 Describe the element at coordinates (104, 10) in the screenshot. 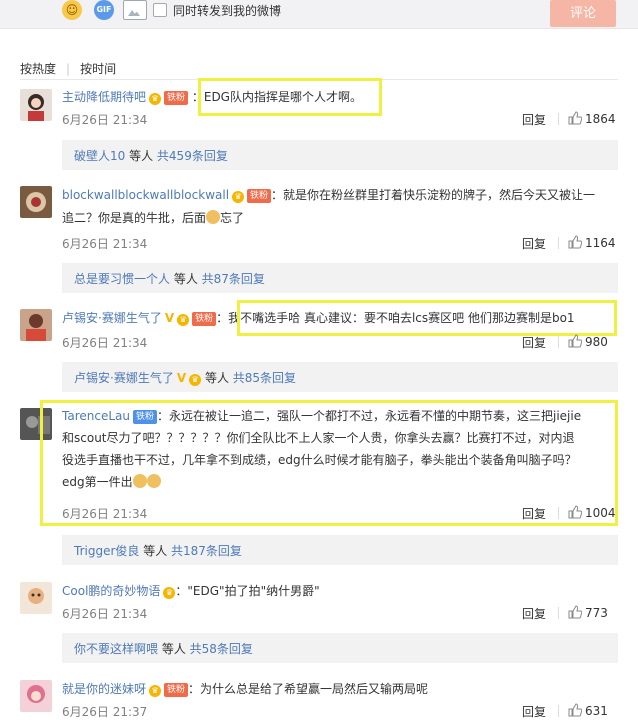

I see `gif-icon: GIF` at that location.